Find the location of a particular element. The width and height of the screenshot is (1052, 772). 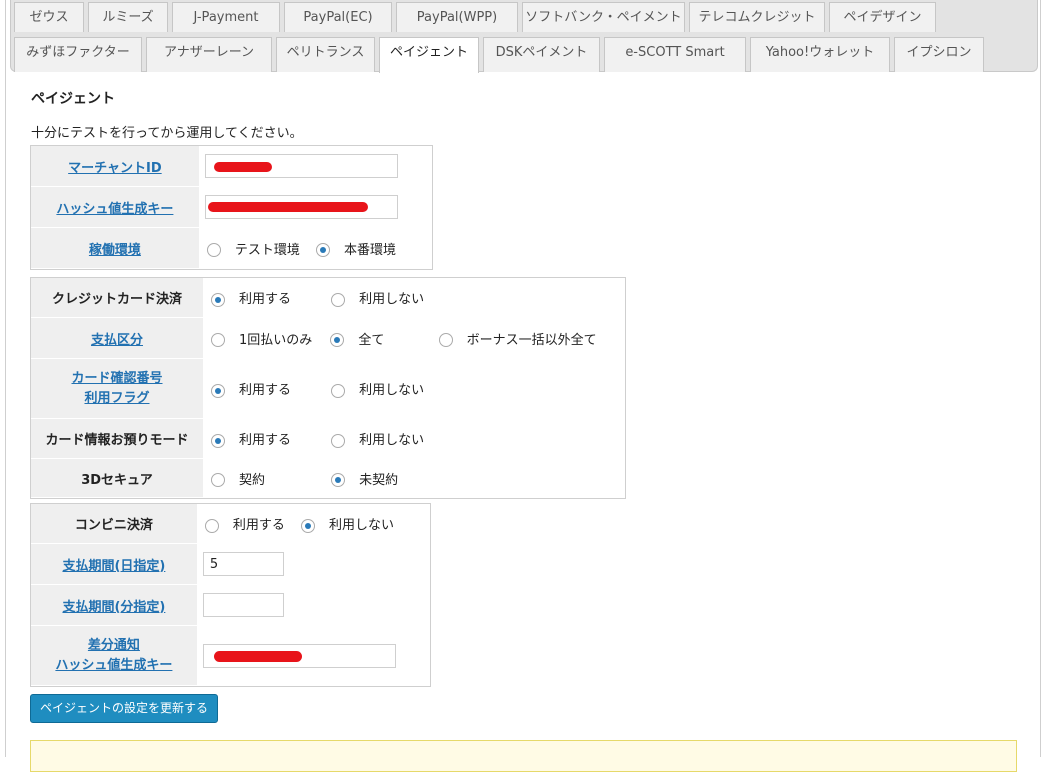

tab-paypal-ec: PayPal(EC) is located at coordinates (338, 17).